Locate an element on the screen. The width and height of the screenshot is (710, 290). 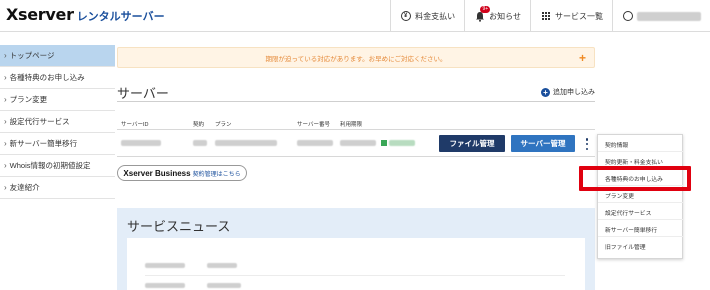
sidebar-item-label: プラン変更 is located at coordinates (28, 99).